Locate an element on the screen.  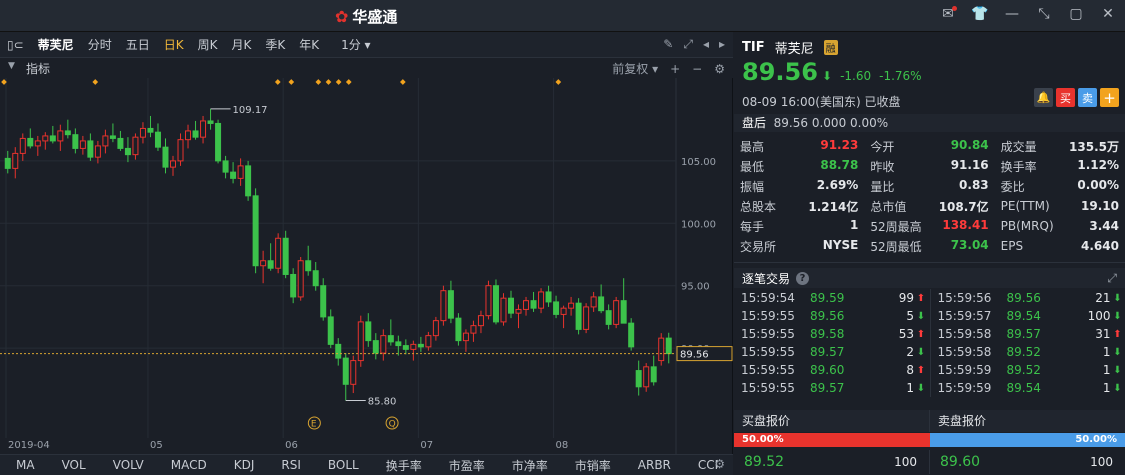
shrink-icon: ⤡ is located at coordinates (1044, 14).